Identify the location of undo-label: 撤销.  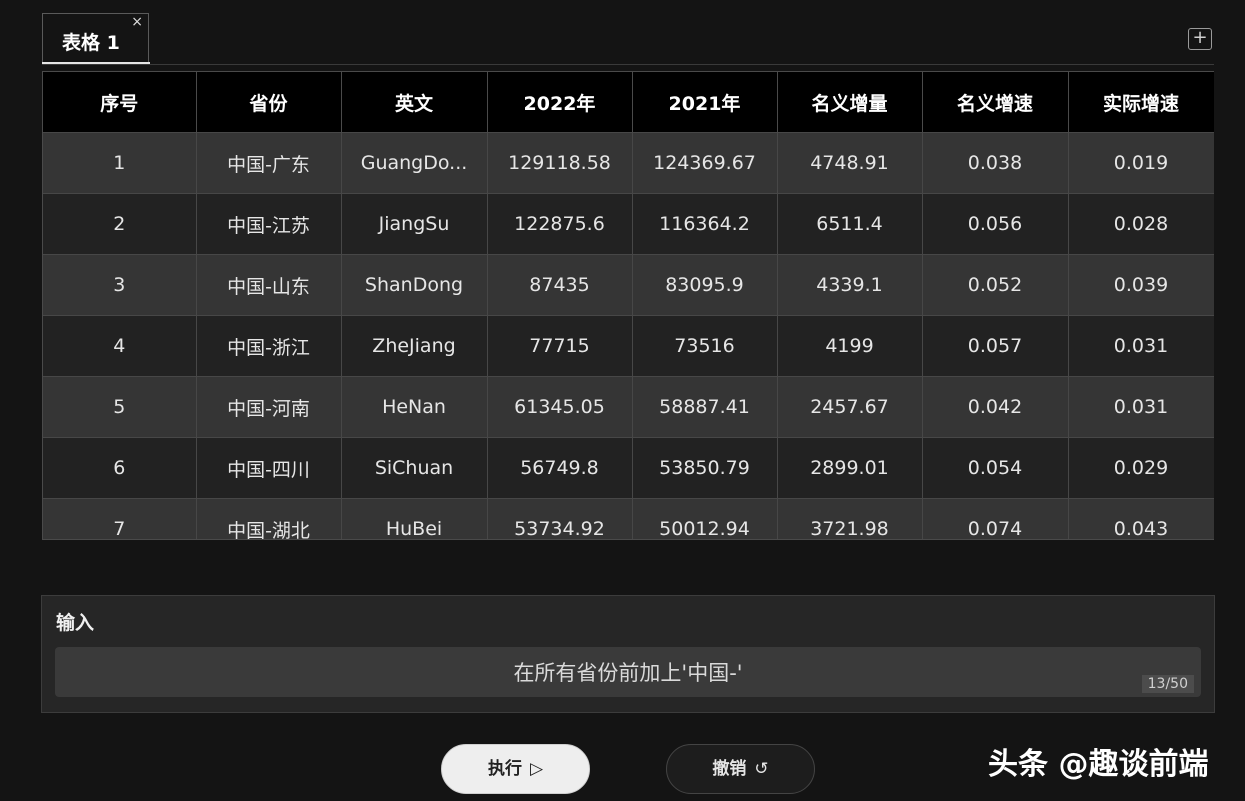
(729, 769).